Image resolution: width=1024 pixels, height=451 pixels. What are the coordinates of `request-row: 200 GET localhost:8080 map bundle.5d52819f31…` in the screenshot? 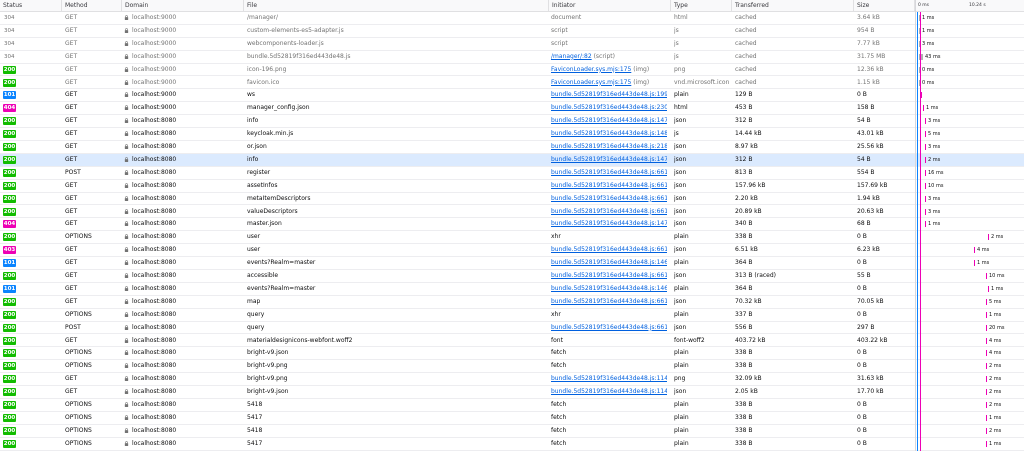 It's located at (512, 302).